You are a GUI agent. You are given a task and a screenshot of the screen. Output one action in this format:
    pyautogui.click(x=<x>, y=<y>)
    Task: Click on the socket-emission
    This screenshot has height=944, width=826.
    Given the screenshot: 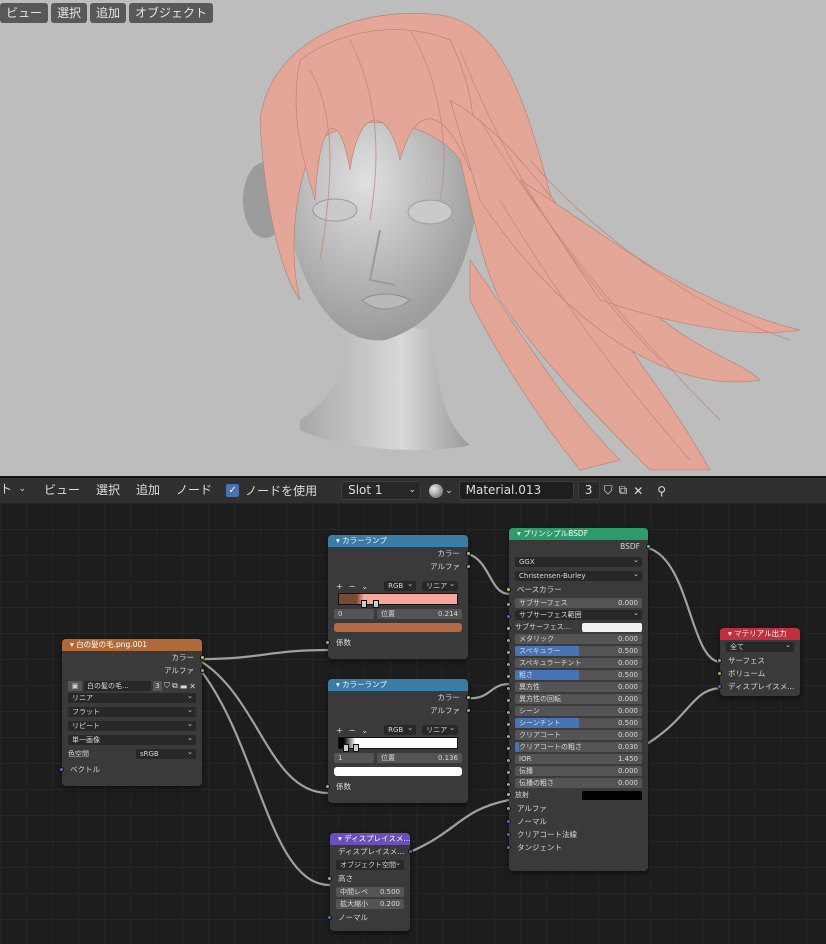 What is the action you would take?
    pyautogui.click(x=508, y=794)
    